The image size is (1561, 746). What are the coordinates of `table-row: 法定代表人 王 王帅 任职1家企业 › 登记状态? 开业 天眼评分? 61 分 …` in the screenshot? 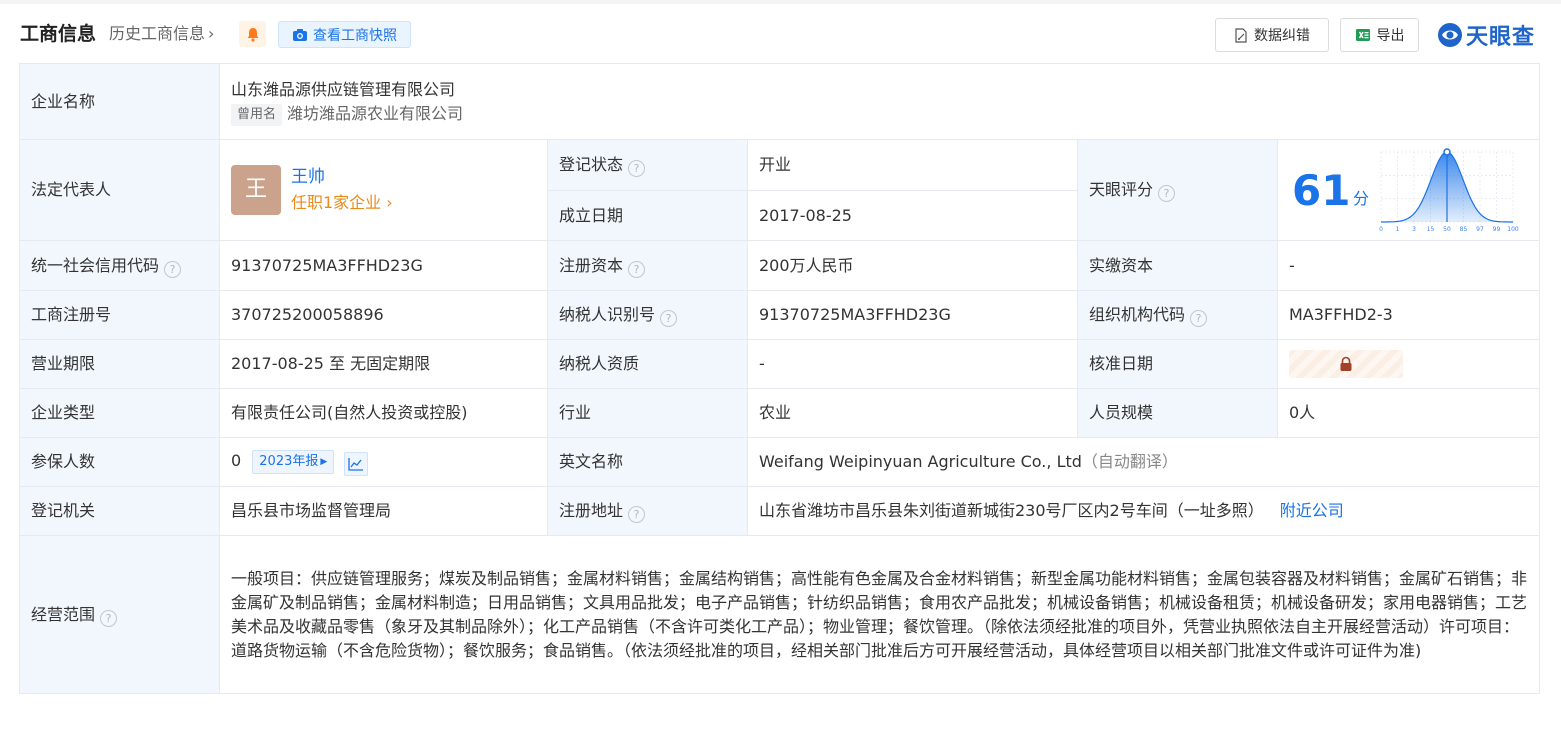 It's located at (780, 190).